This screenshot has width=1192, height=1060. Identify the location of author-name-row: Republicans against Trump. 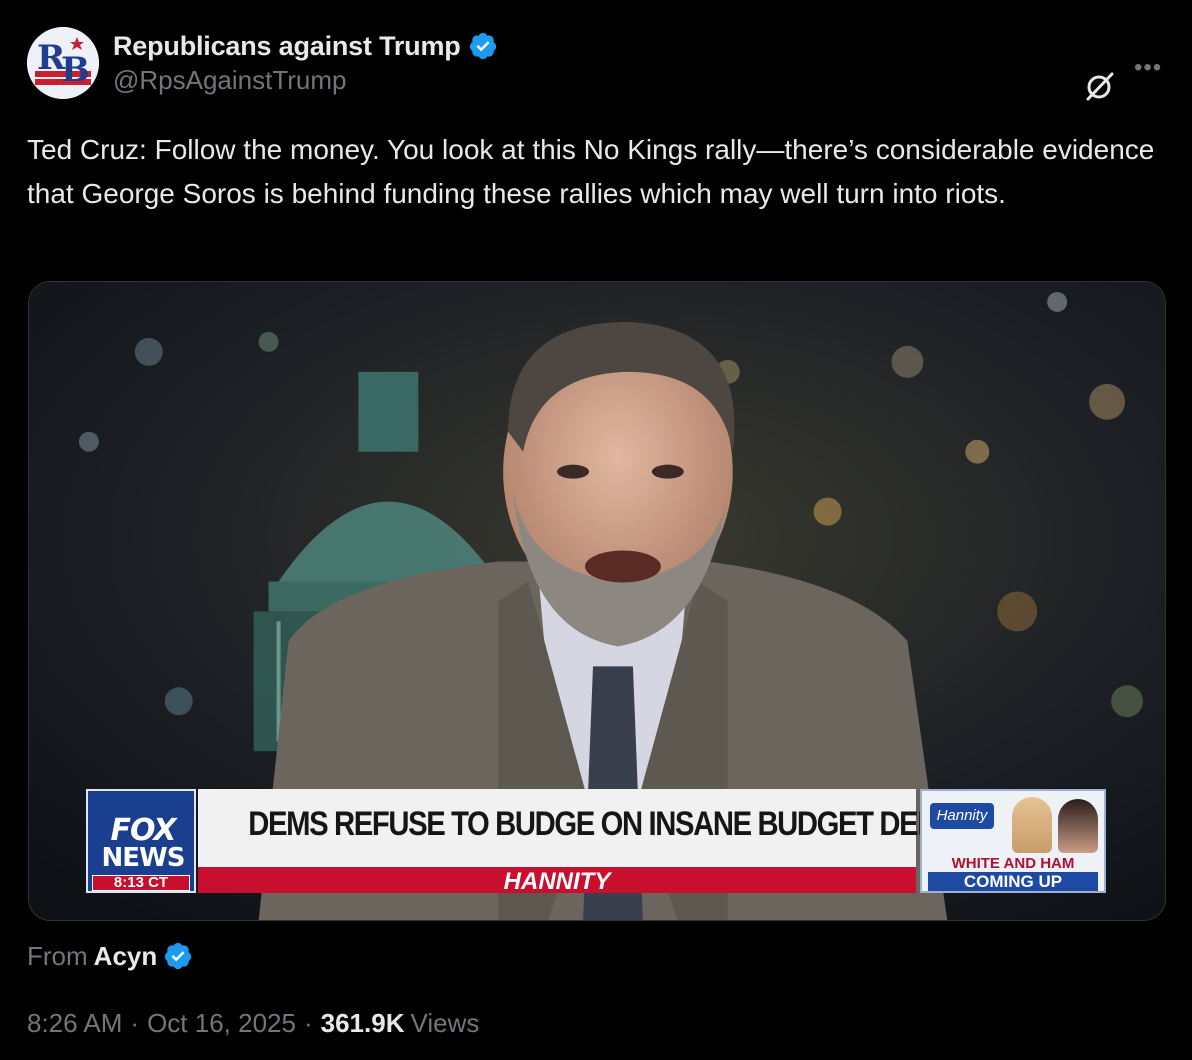
(305, 46).